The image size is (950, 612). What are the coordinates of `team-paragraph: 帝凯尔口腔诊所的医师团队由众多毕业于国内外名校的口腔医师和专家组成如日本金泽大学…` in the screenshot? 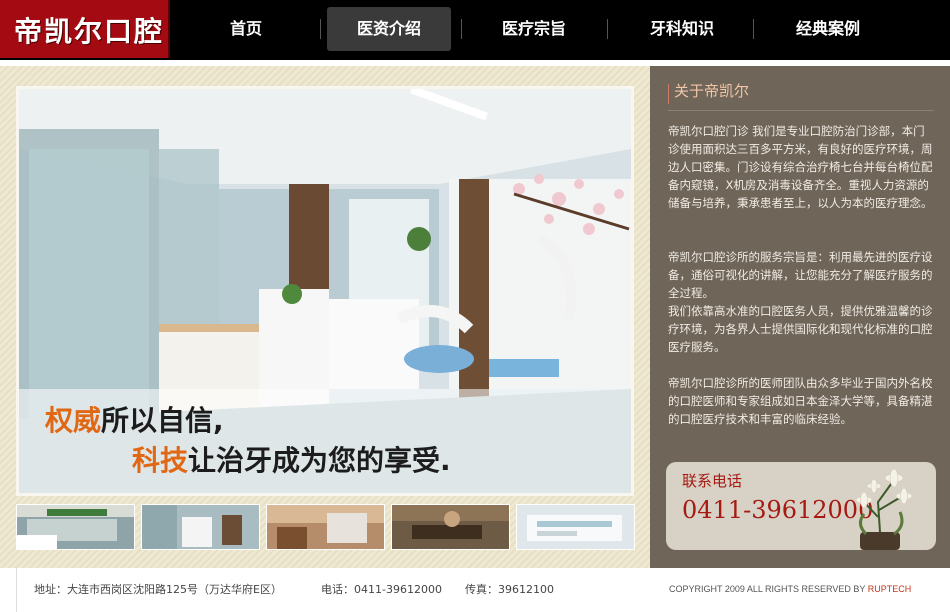 It's located at (800, 401).